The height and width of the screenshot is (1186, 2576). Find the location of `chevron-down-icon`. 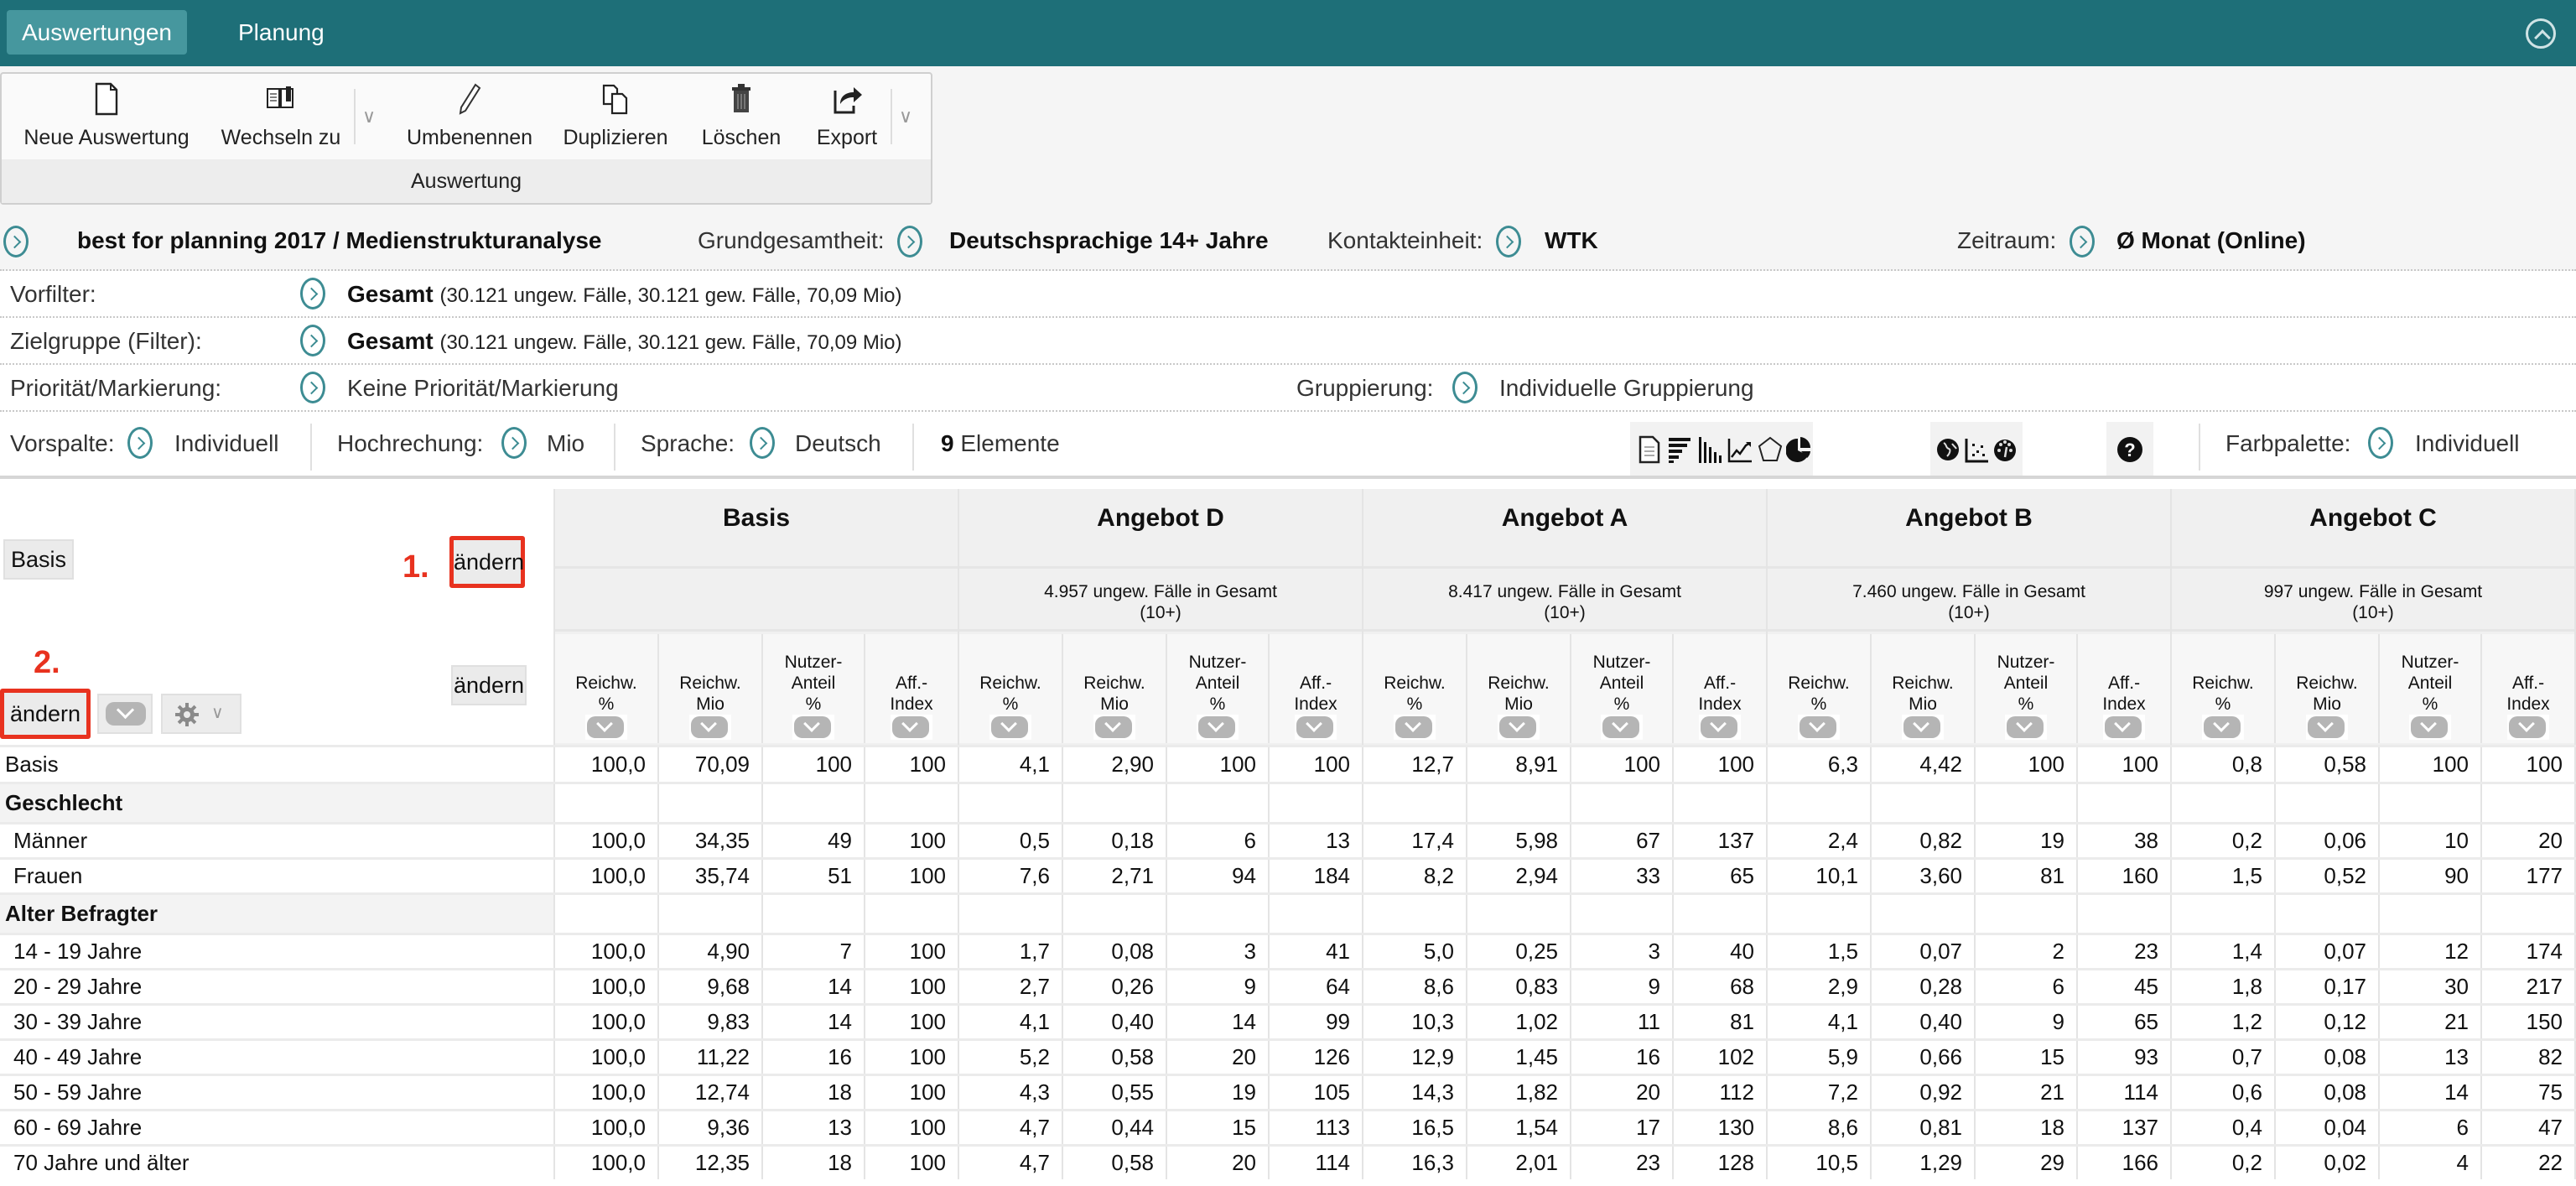

chevron-down-icon is located at coordinates (2429, 727).